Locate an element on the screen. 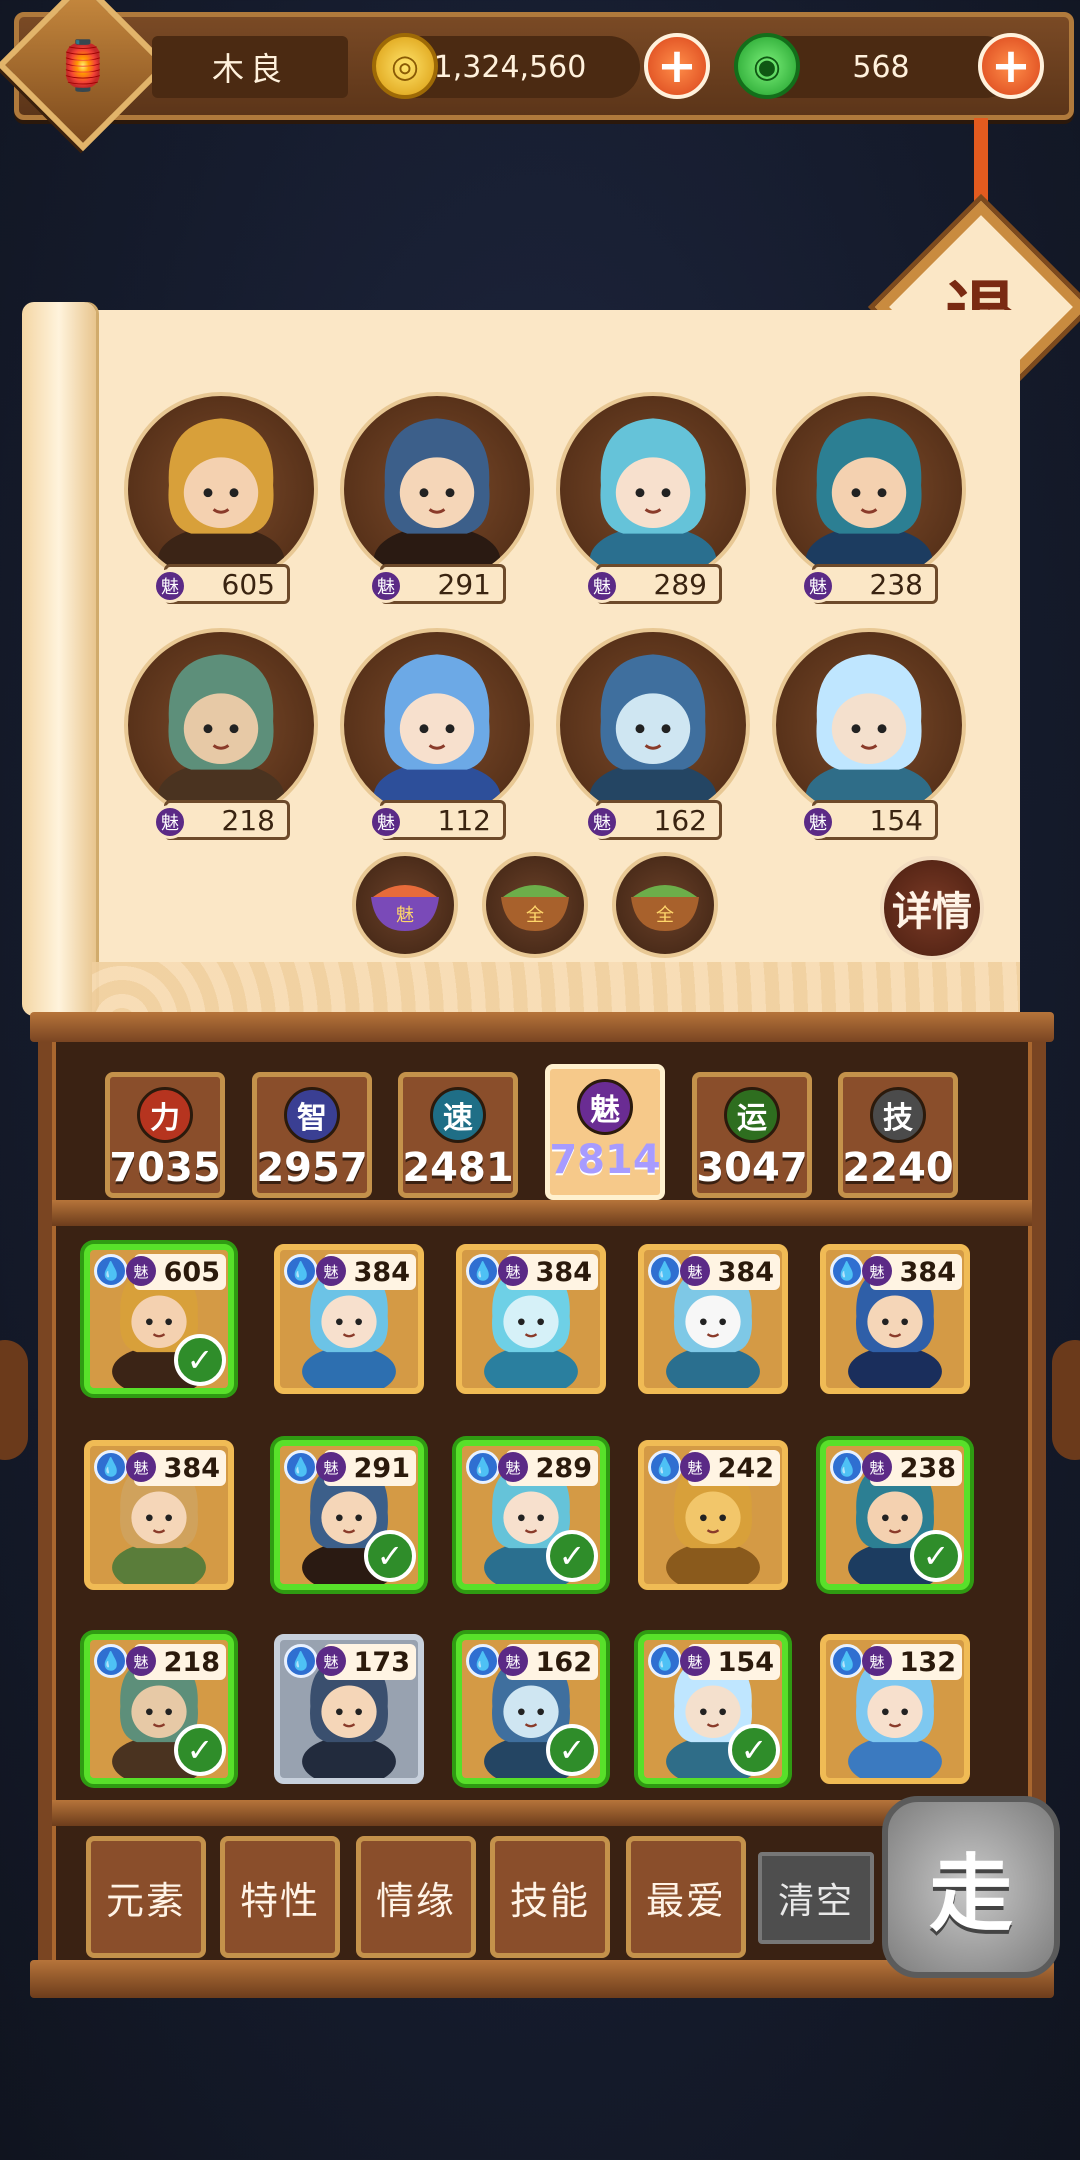 The width and height of the screenshot is (1080, 2160). charm-value: 238 is located at coordinates (927, 1468).